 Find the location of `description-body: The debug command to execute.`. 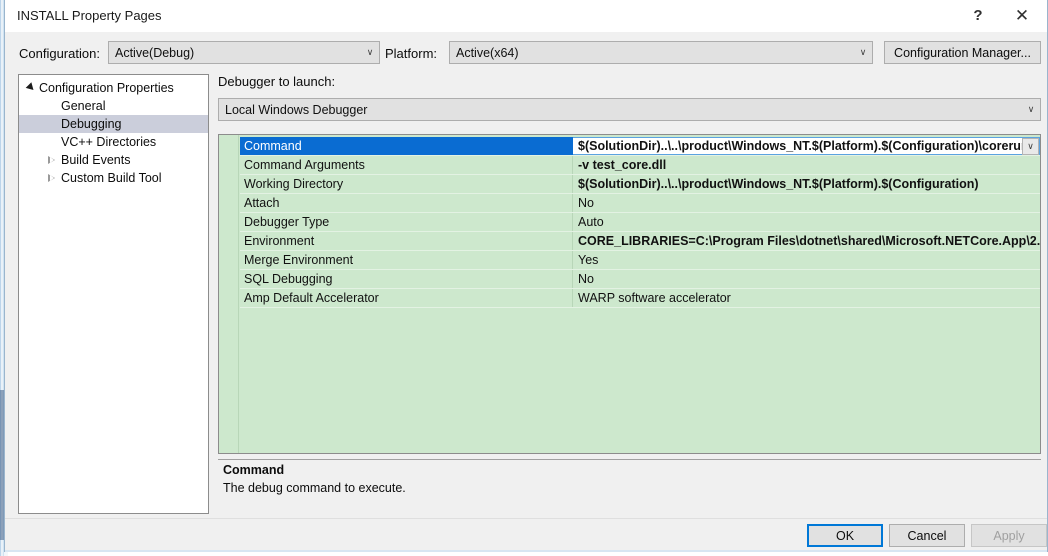

description-body: The debug command to execute. is located at coordinates (314, 488).